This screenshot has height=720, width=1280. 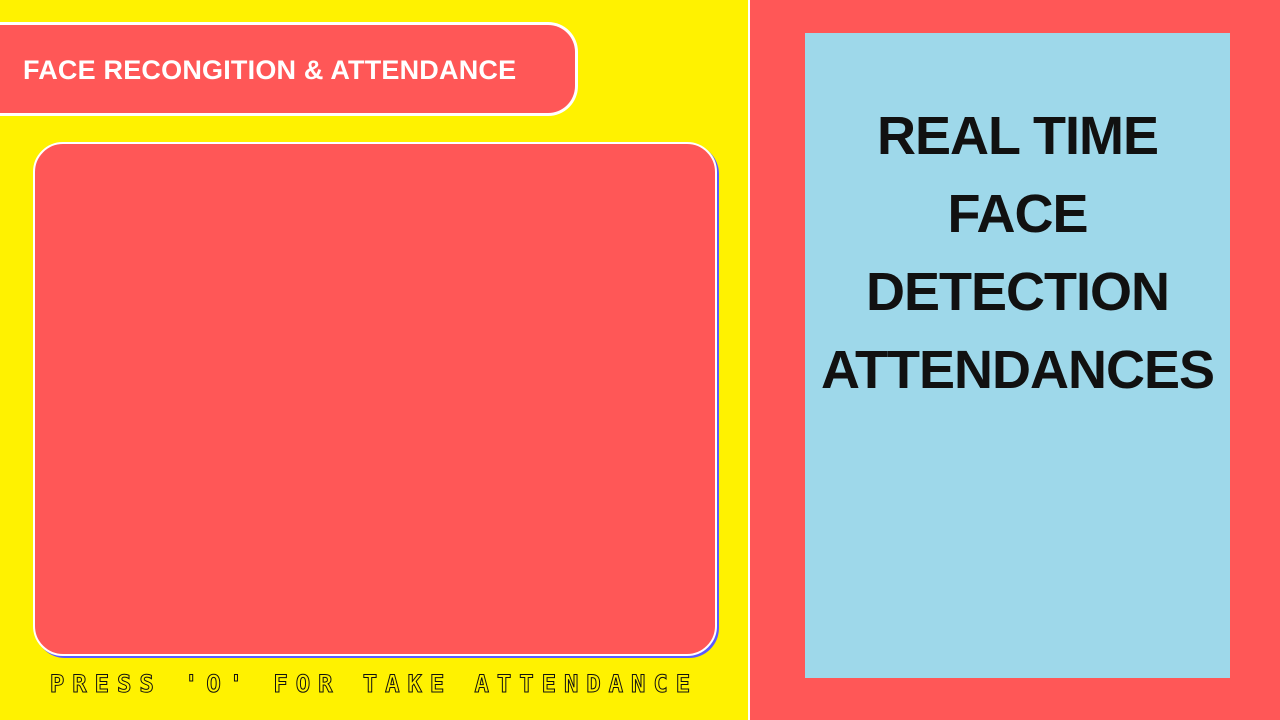 I want to click on header-banner: FACE RECONGITION & ATTENDANCE, so click(x=289, y=69).